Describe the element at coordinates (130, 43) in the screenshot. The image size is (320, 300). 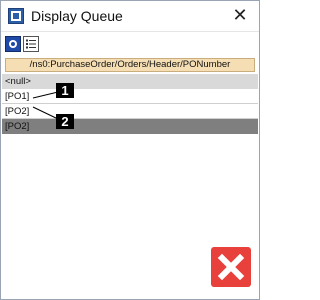
I see `toolbar` at that location.